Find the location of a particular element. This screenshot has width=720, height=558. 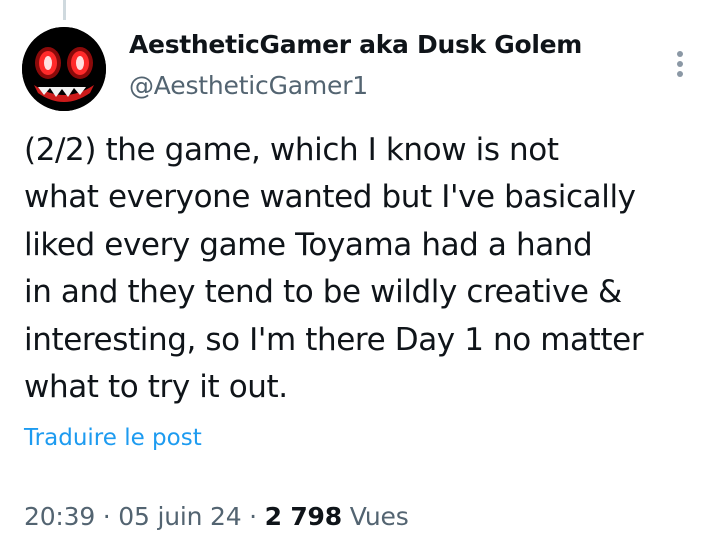

author-handle: @AestheticGamer1 is located at coordinates (248, 85).